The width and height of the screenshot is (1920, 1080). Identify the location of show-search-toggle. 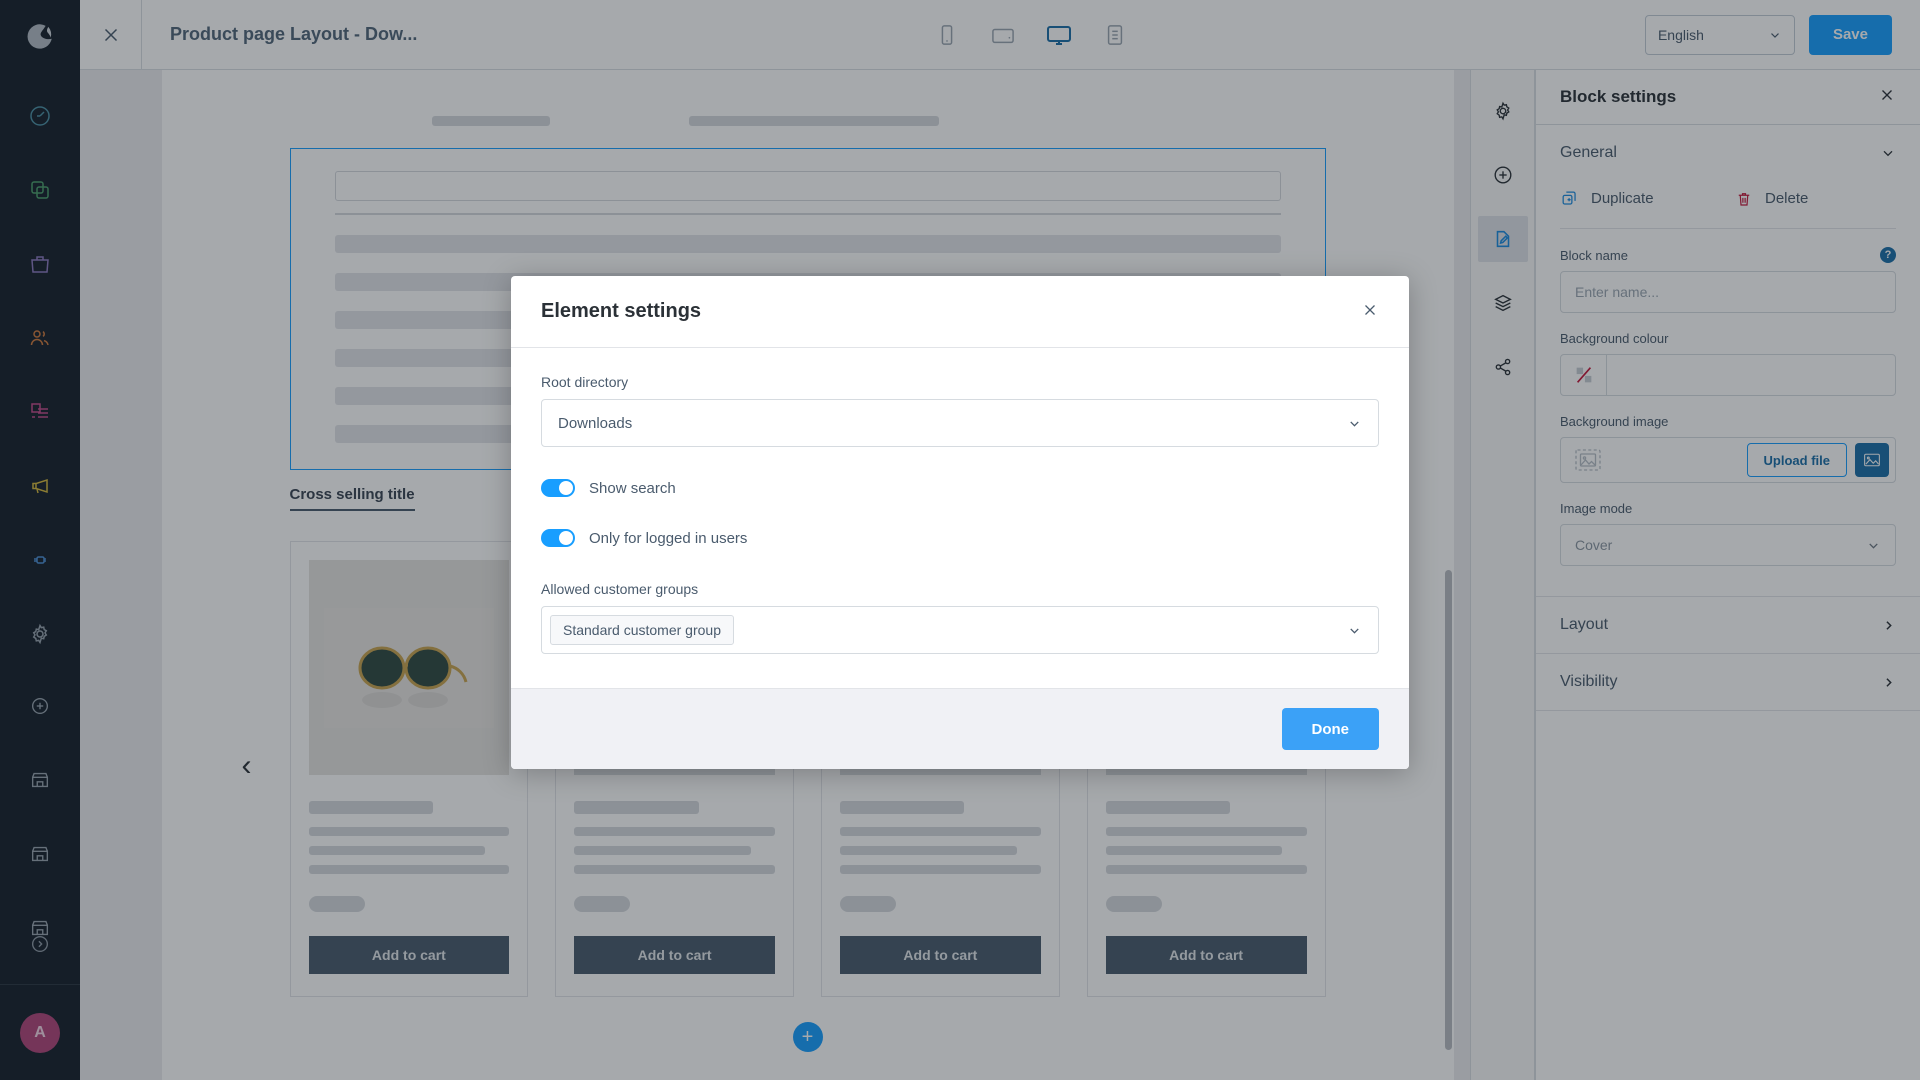
(558, 488).